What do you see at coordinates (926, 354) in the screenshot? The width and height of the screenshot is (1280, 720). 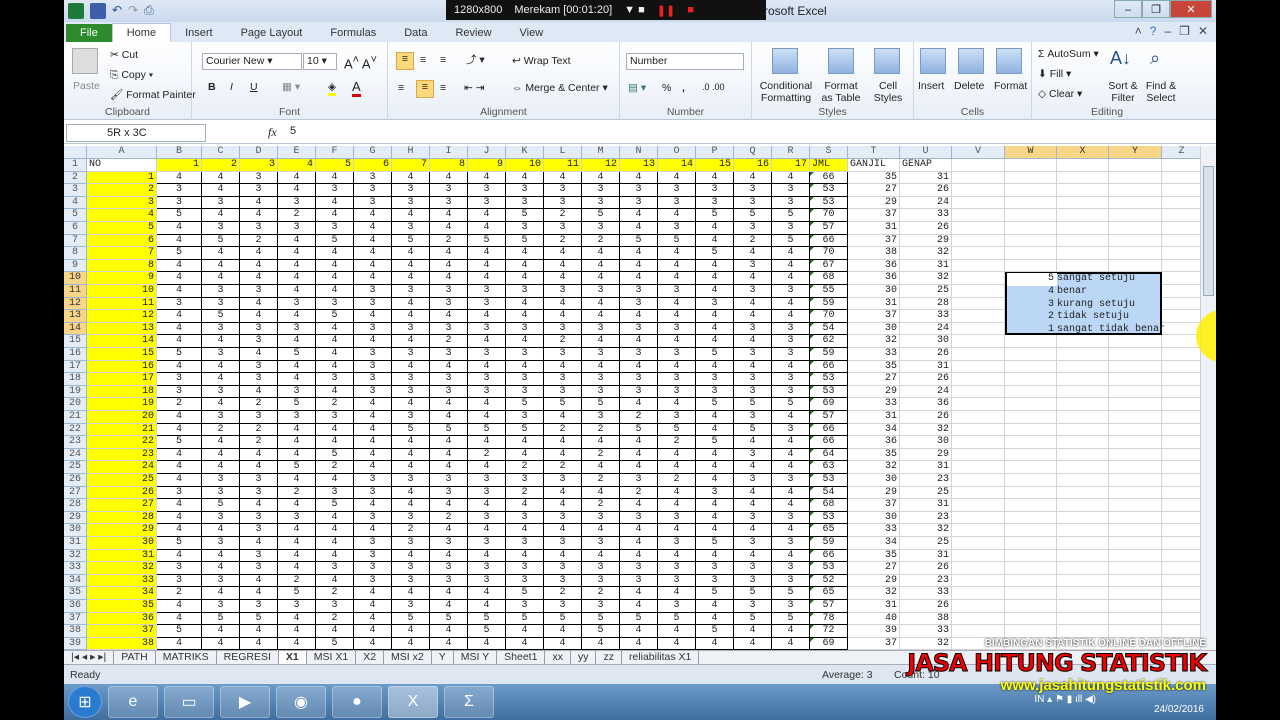 I see `genap-cell: 26` at bounding box center [926, 354].